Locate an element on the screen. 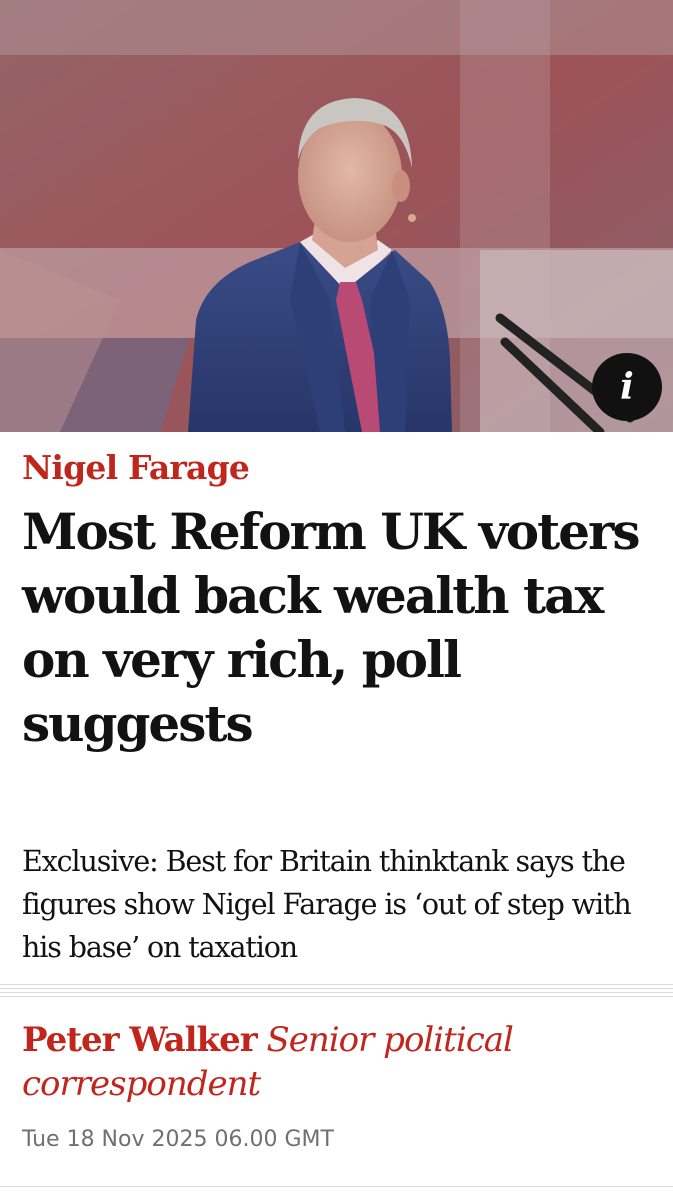 The width and height of the screenshot is (673, 1199). author-link: Peter Walker is located at coordinates (140, 1040).